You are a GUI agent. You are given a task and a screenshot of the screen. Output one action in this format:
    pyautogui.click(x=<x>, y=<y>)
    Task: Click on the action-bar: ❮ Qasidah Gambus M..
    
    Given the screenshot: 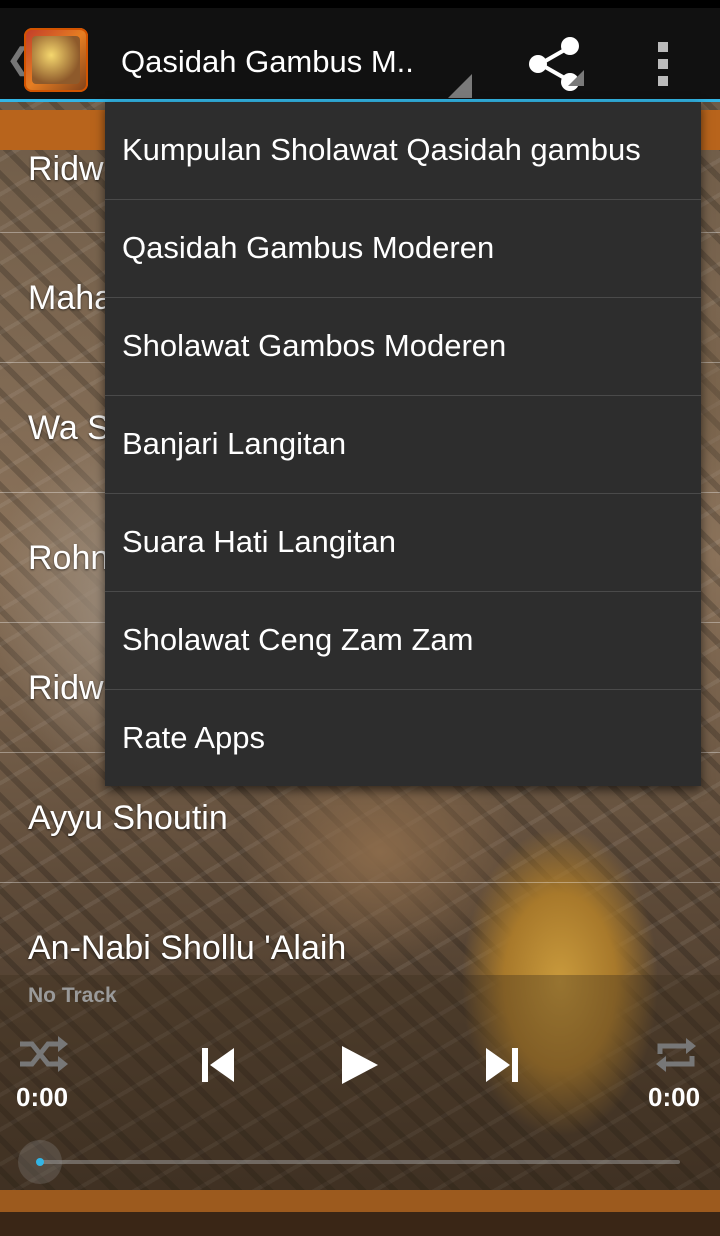 What is the action you would take?
    pyautogui.click(x=360, y=53)
    